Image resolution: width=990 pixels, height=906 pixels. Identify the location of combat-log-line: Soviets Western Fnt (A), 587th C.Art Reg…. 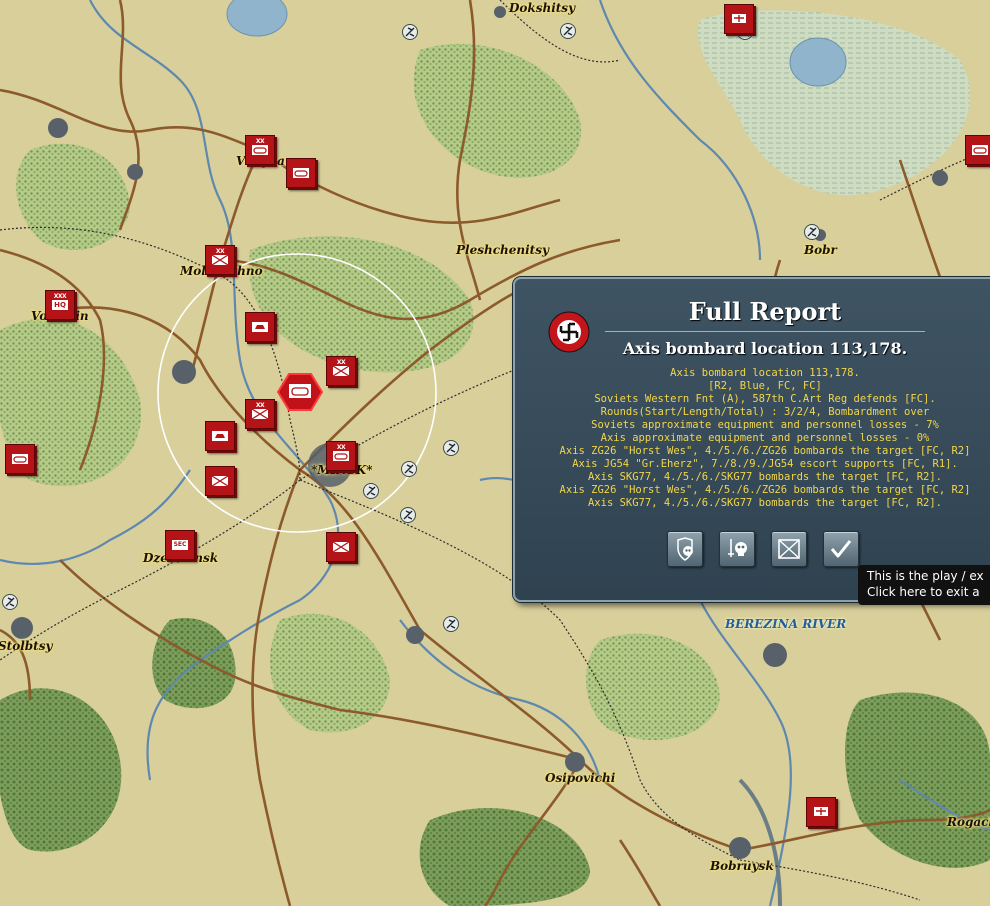
(765, 399).